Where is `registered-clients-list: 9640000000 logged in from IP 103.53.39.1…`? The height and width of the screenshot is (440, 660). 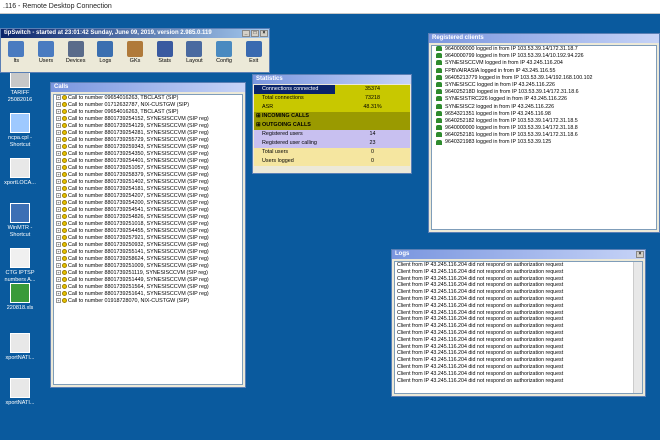
registered-clients-list: 9640000000 logged in from IP 103.53.39.1… is located at coordinates (544, 137).